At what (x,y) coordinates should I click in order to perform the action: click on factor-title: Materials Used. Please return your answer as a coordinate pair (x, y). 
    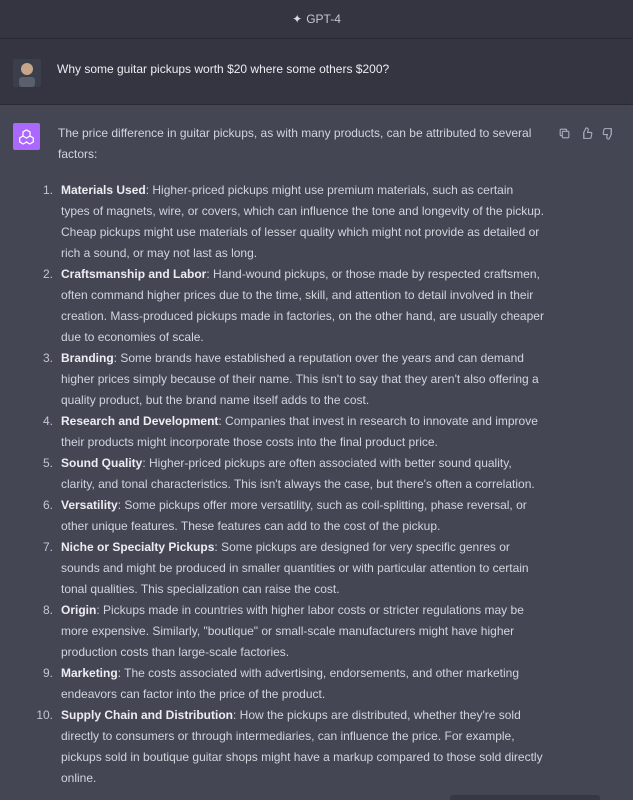
    Looking at the image, I should click on (103, 190).